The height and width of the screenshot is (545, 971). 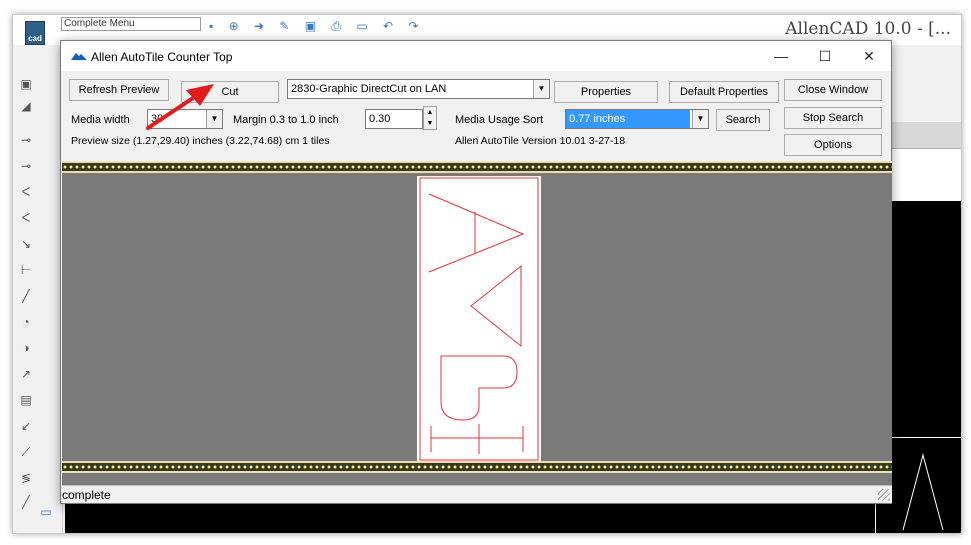 I want to click on tool-icon: ⟋, so click(x=26, y=452).